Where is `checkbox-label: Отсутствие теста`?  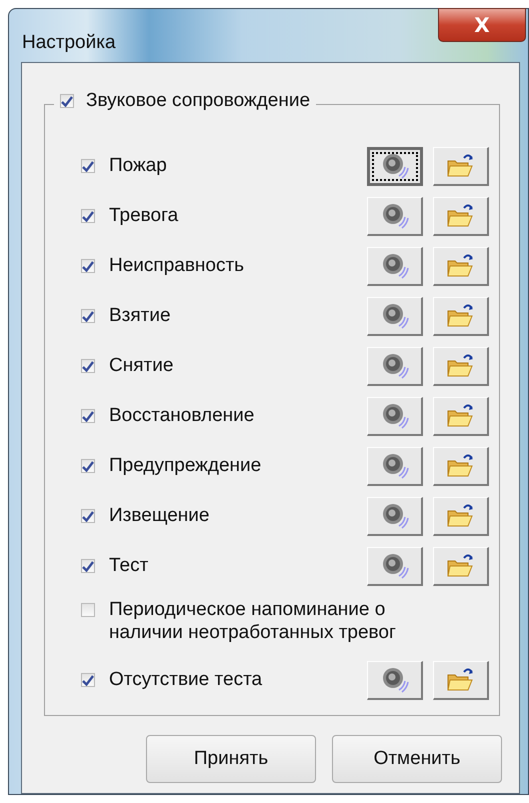
checkbox-label: Отсутствие теста is located at coordinates (186, 680).